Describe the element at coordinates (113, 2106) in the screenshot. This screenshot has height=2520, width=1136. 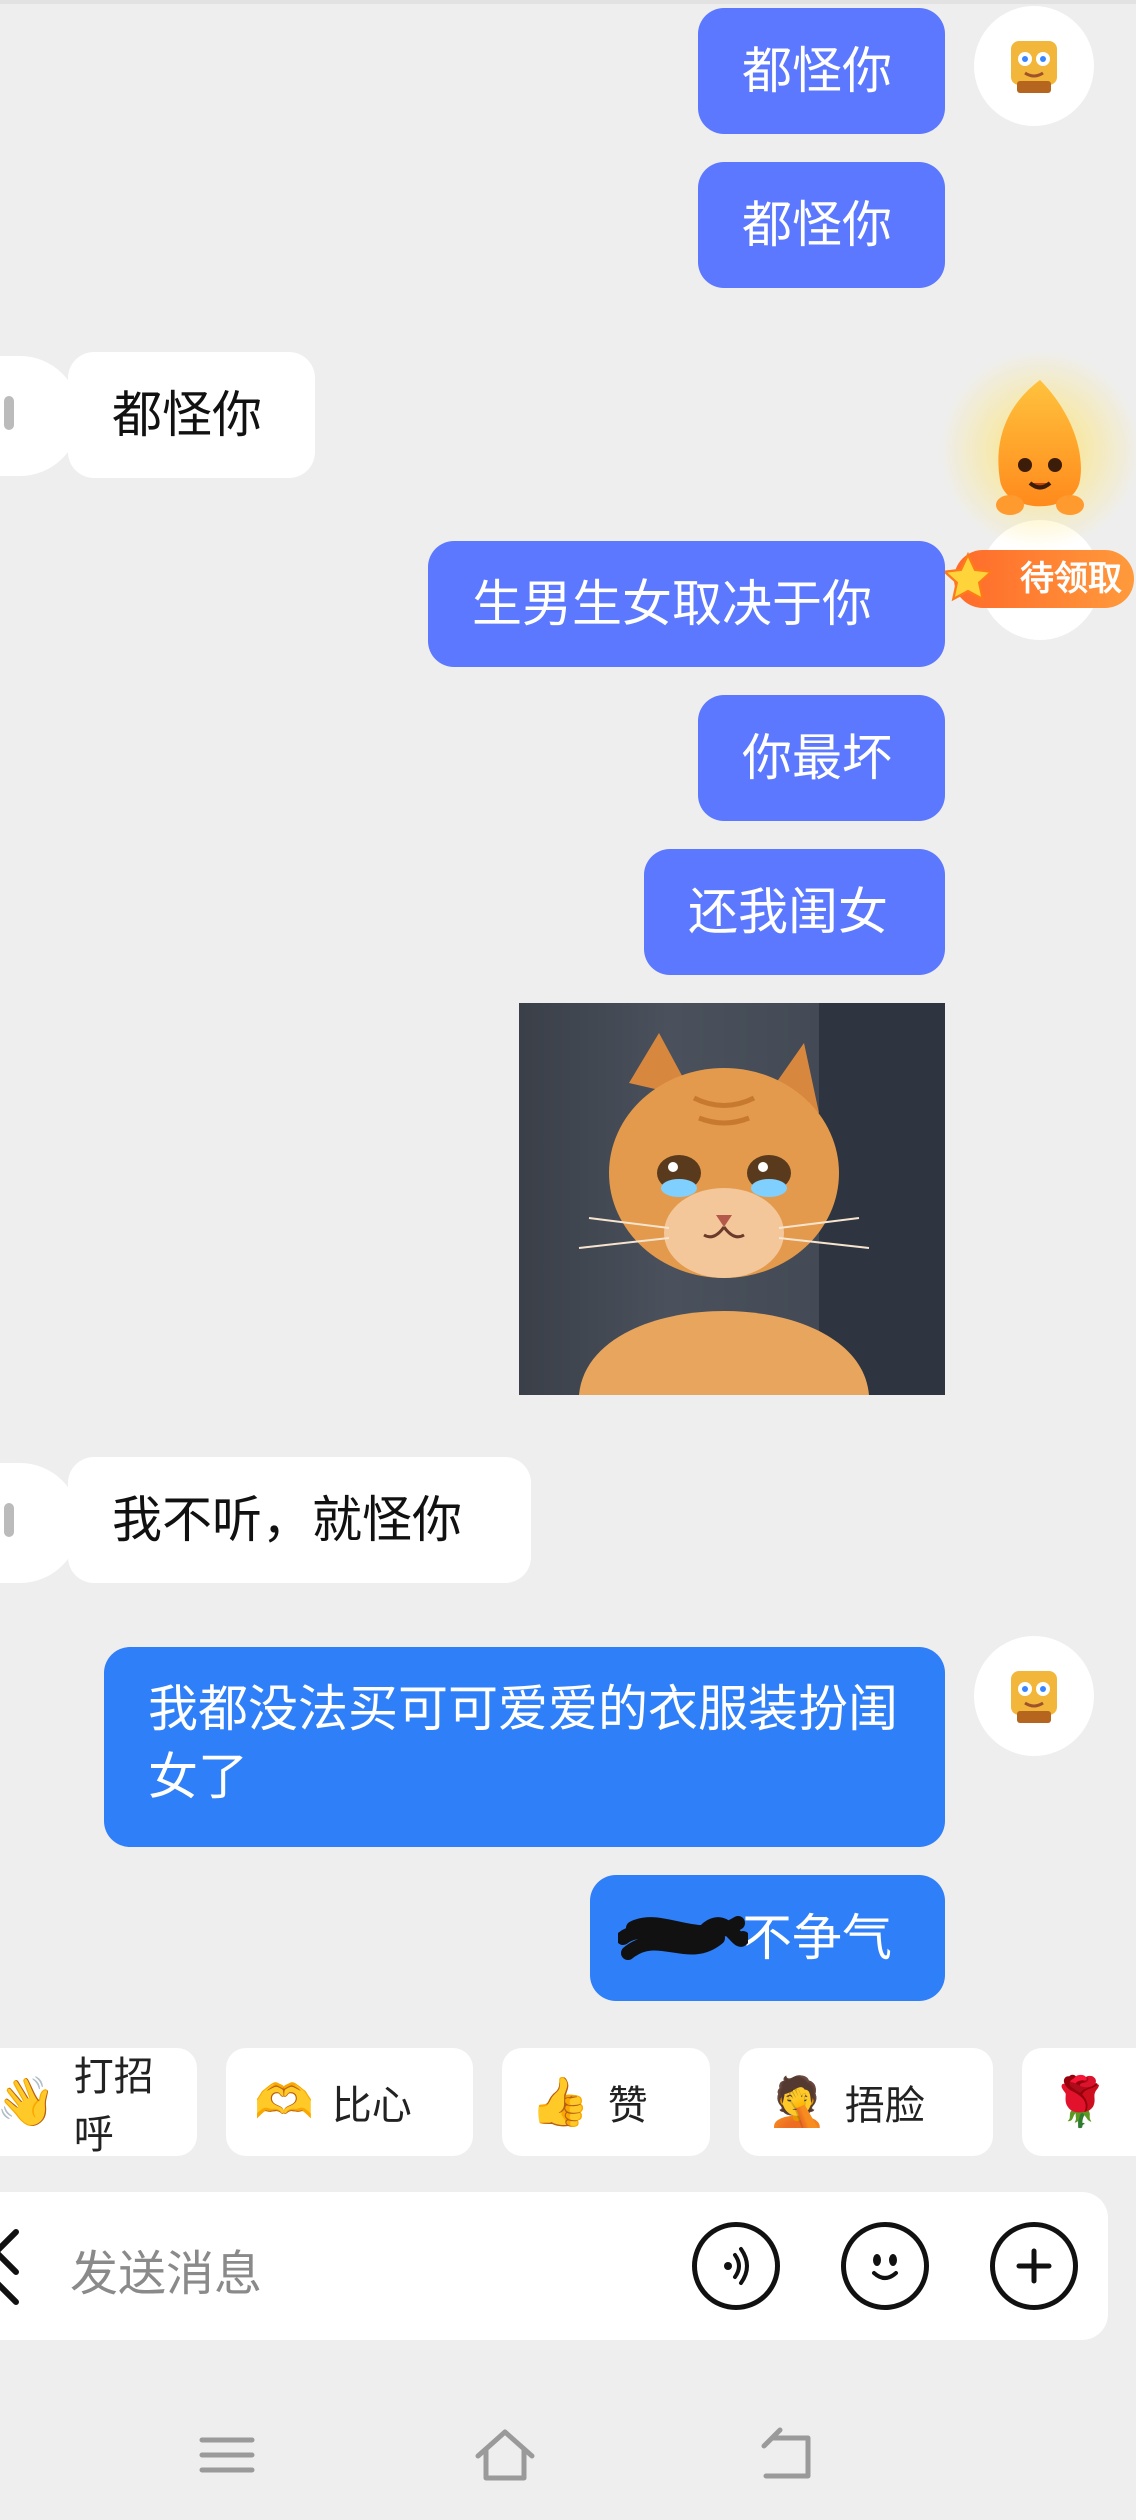
I see `quick-reply-label: 打招呼` at that location.